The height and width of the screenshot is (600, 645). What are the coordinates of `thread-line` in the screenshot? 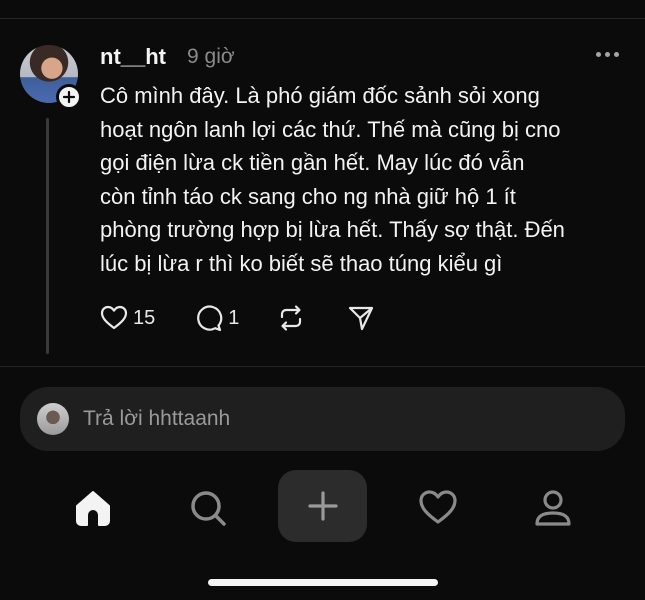 It's located at (47, 236).